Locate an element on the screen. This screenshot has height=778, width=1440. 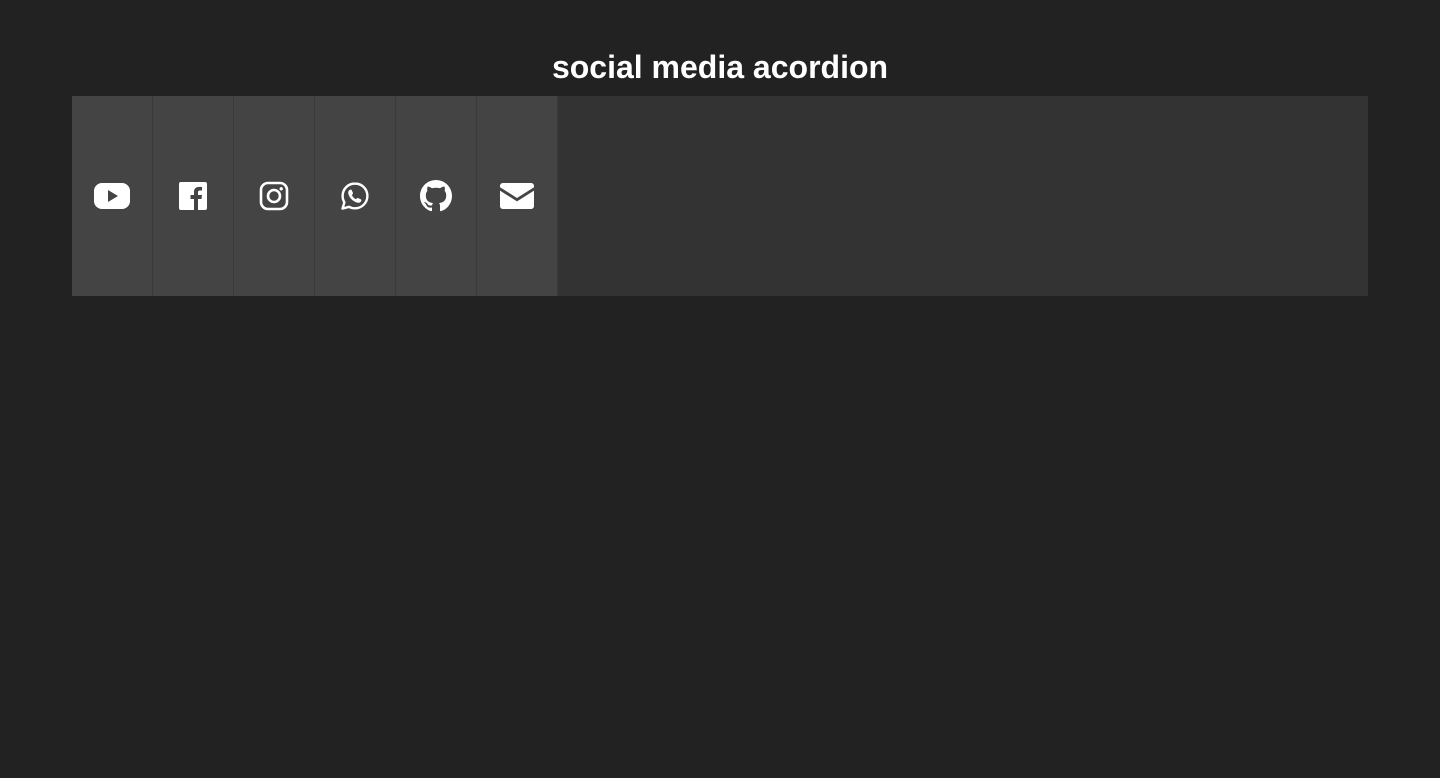
github-icon is located at coordinates (436, 196).